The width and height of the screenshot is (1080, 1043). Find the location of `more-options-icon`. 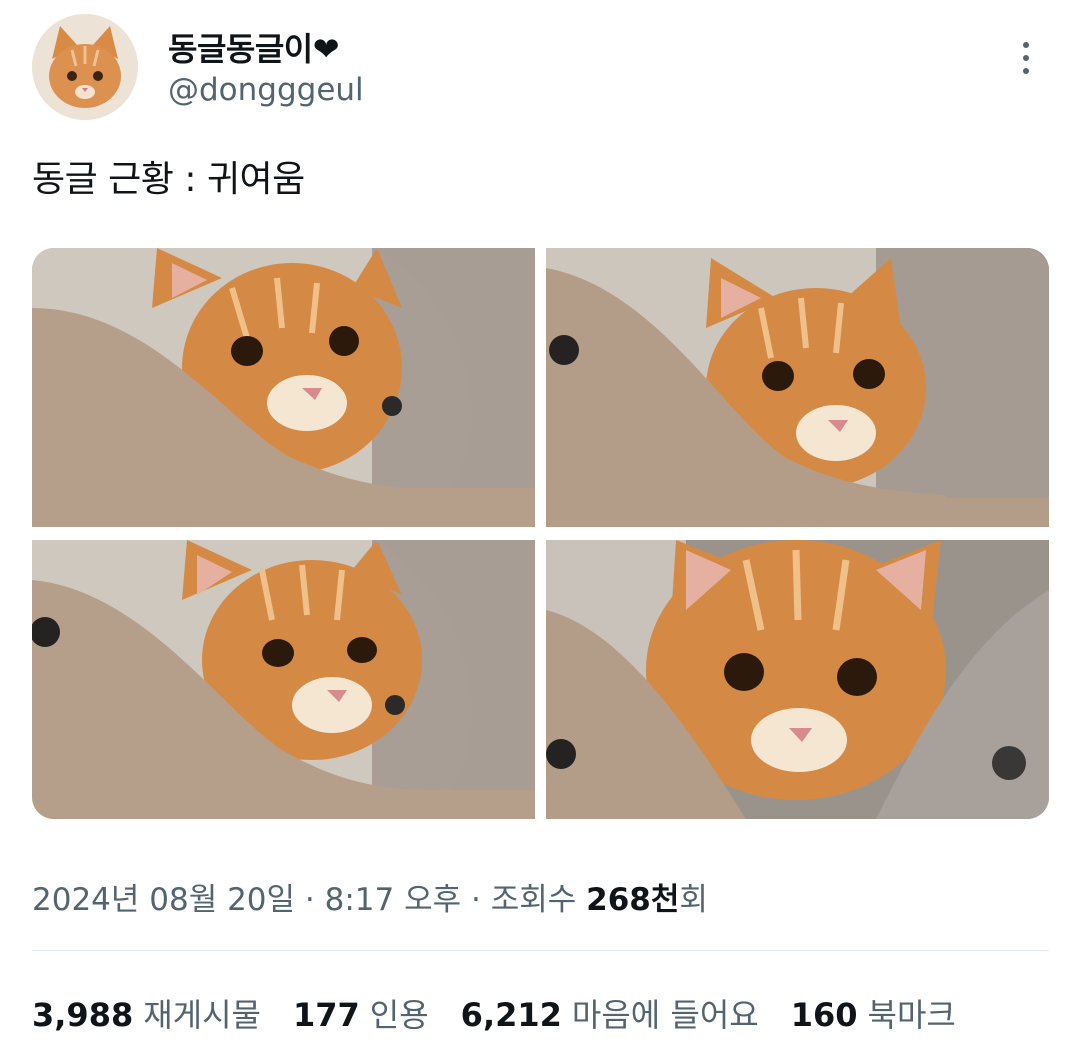

more-options-icon is located at coordinates (1026, 58).